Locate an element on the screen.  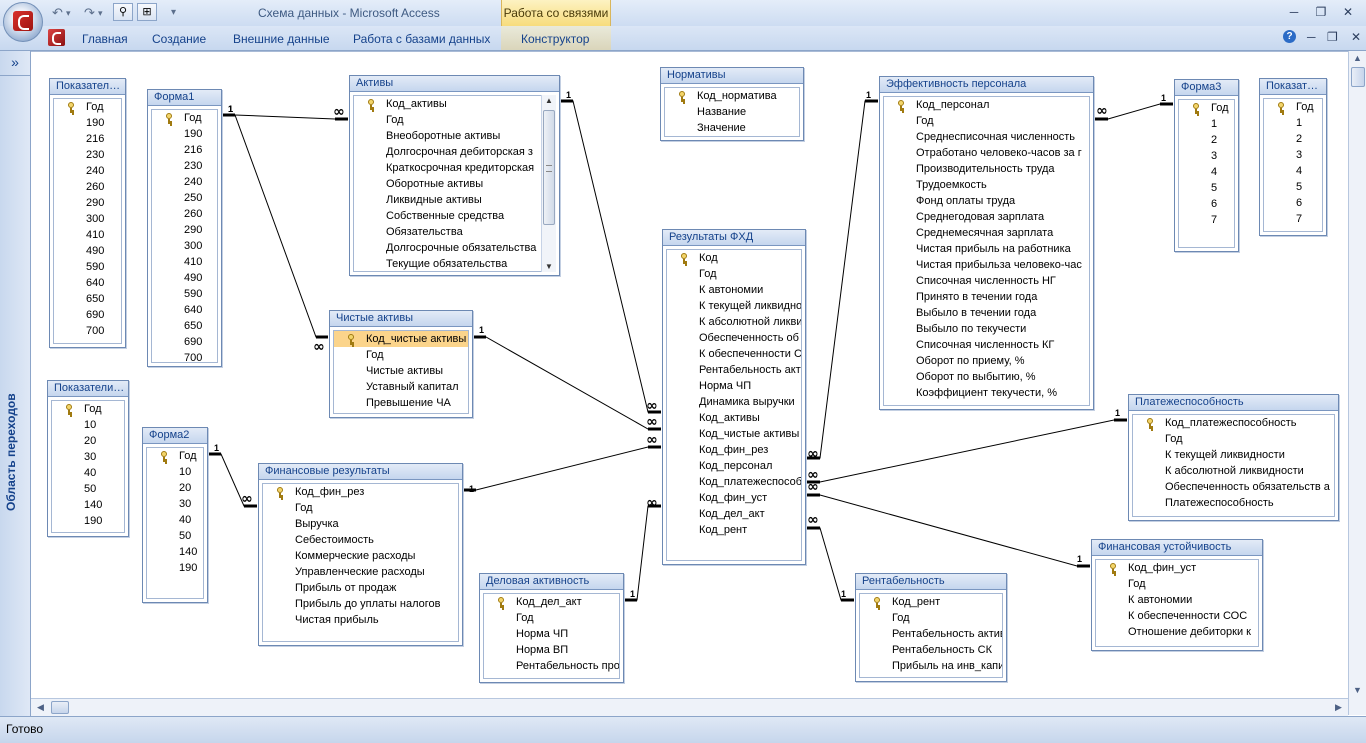
field-row: Норма ВП is located at coordinates (551, 650).